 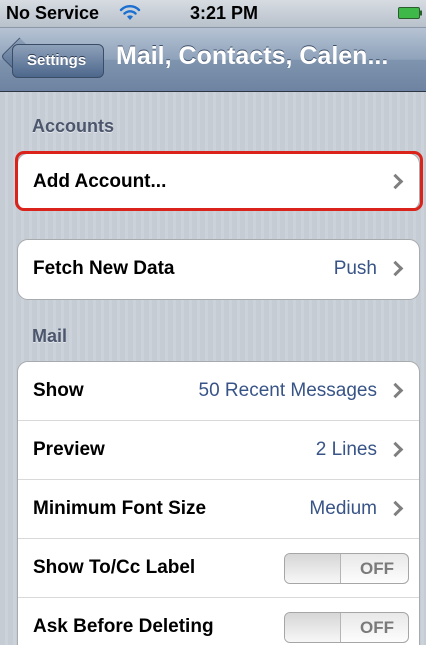 I want to click on section-header-mail: Mail, so click(x=50, y=336).